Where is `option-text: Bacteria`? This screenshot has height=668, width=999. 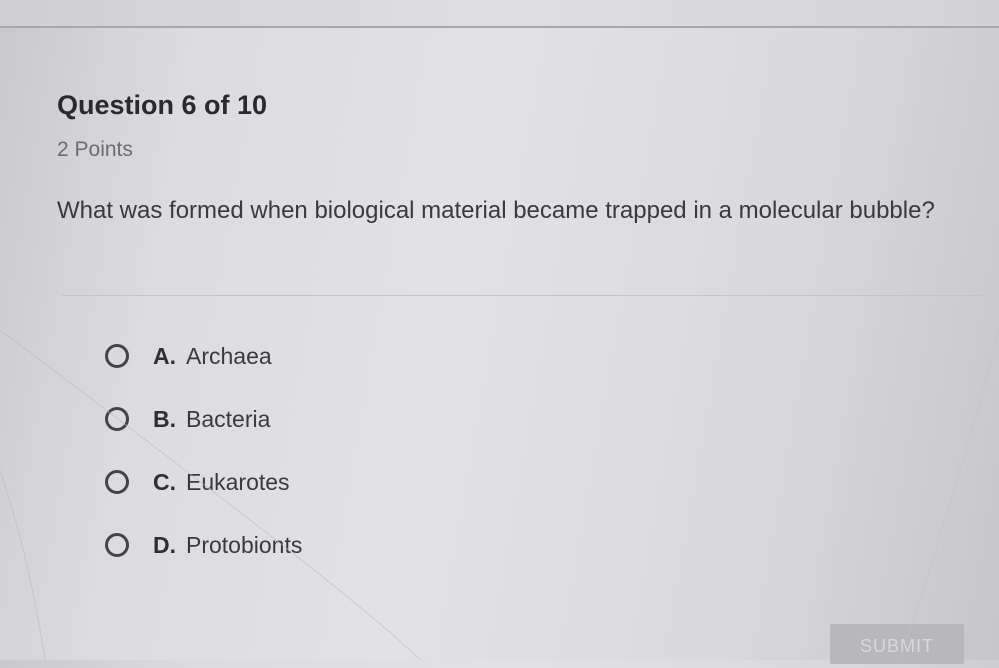 option-text: Bacteria is located at coordinates (228, 419).